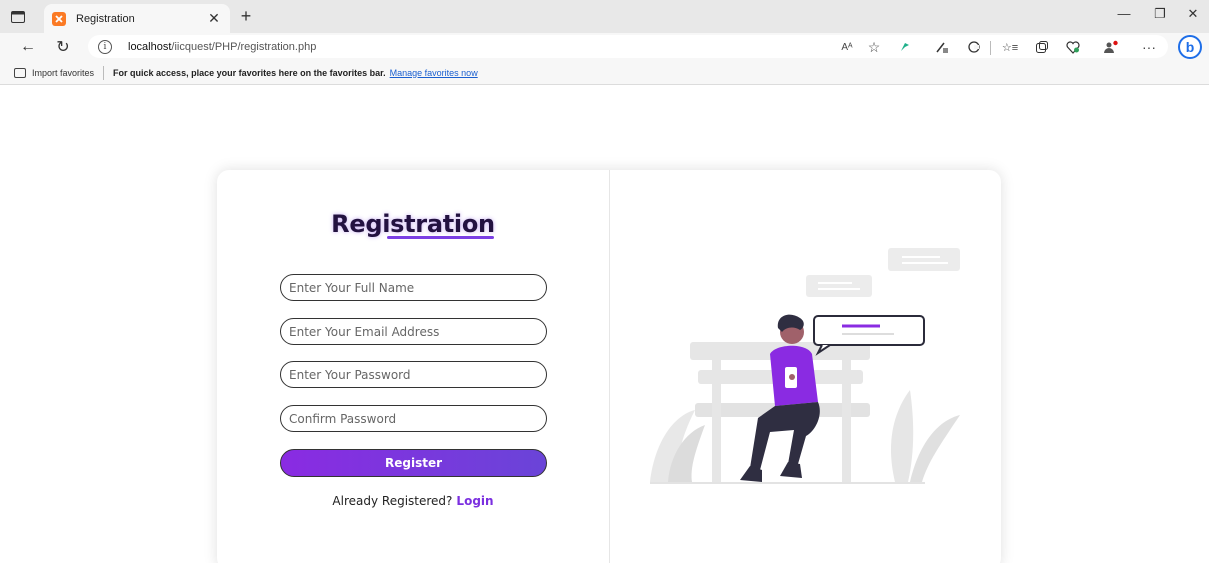 The image size is (1209, 563). I want to click on collections-icon, so click(1042, 47).